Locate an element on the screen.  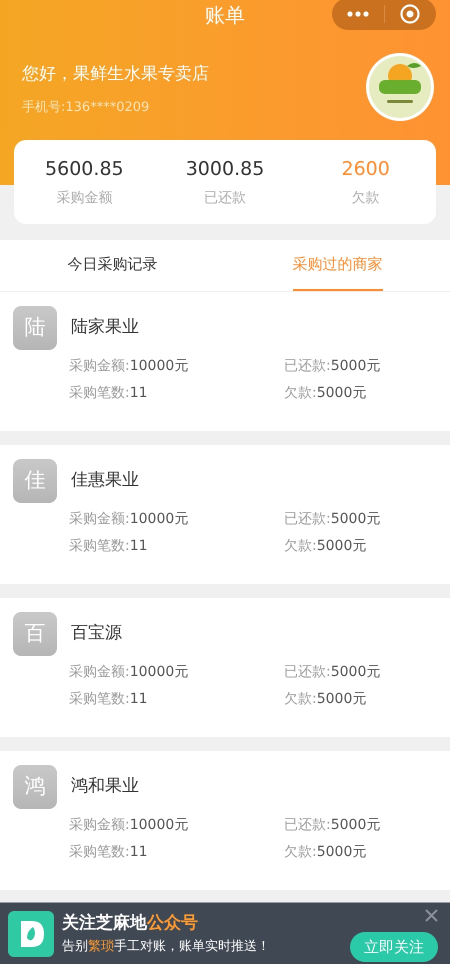
banner-title: 关注芝麻地公众号 is located at coordinates (130, 923).